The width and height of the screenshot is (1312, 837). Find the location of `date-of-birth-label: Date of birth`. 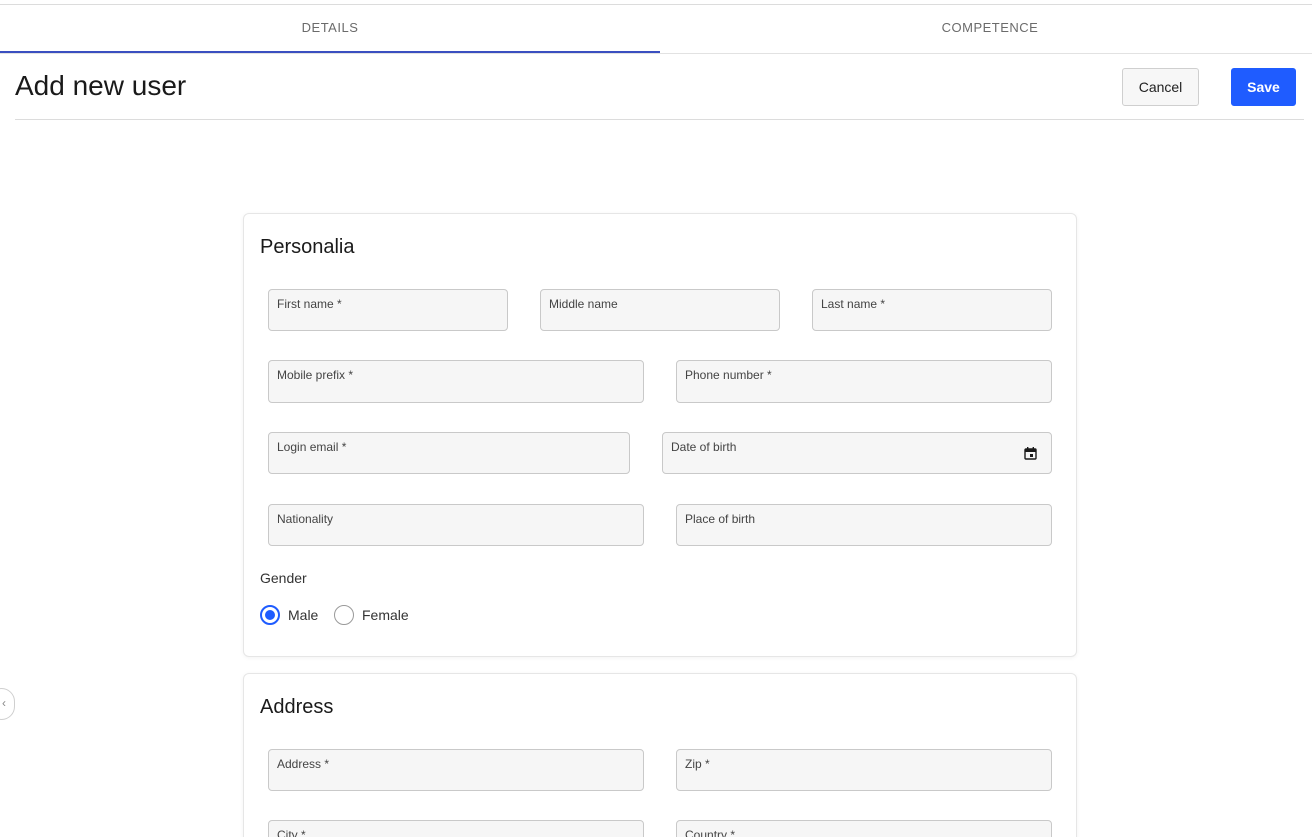

date-of-birth-label: Date of birth is located at coordinates (704, 447).